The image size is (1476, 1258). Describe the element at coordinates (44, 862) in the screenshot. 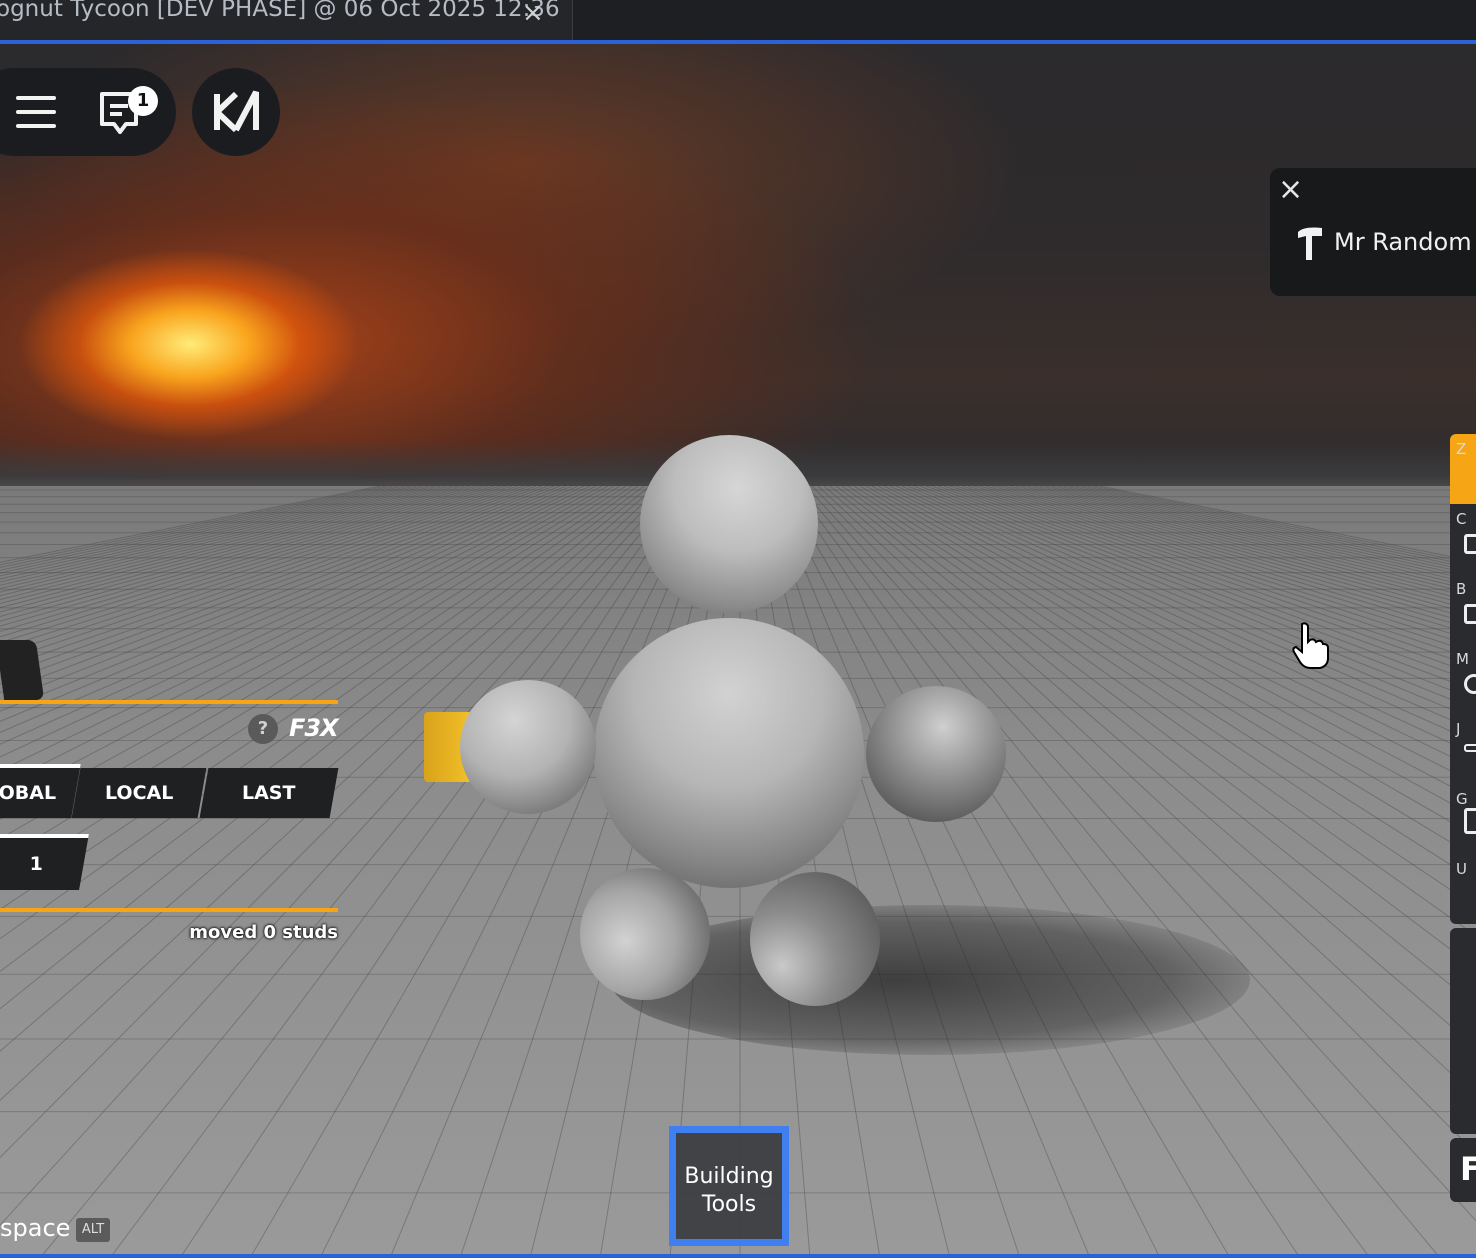

I see `increment-input: 1` at that location.